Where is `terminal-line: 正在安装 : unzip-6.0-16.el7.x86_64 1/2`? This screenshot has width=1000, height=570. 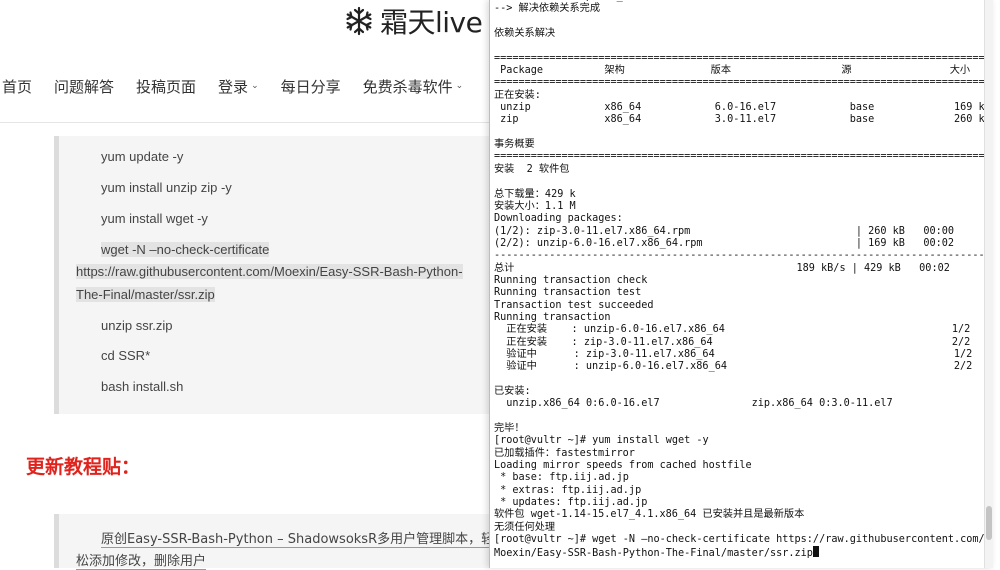
terminal-line: 正在安装 : unzip-6.0-16.el7.x86_64 1/2 is located at coordinates (732, 330).